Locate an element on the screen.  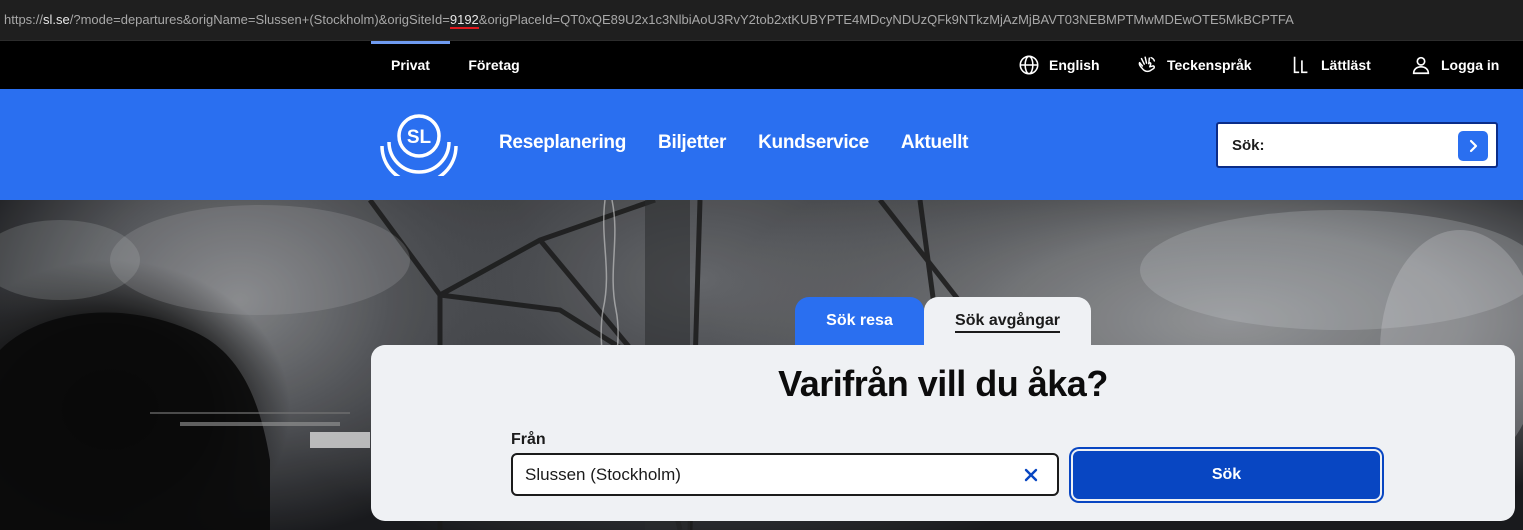
from-label: Från is located at coordinates (528, 439).